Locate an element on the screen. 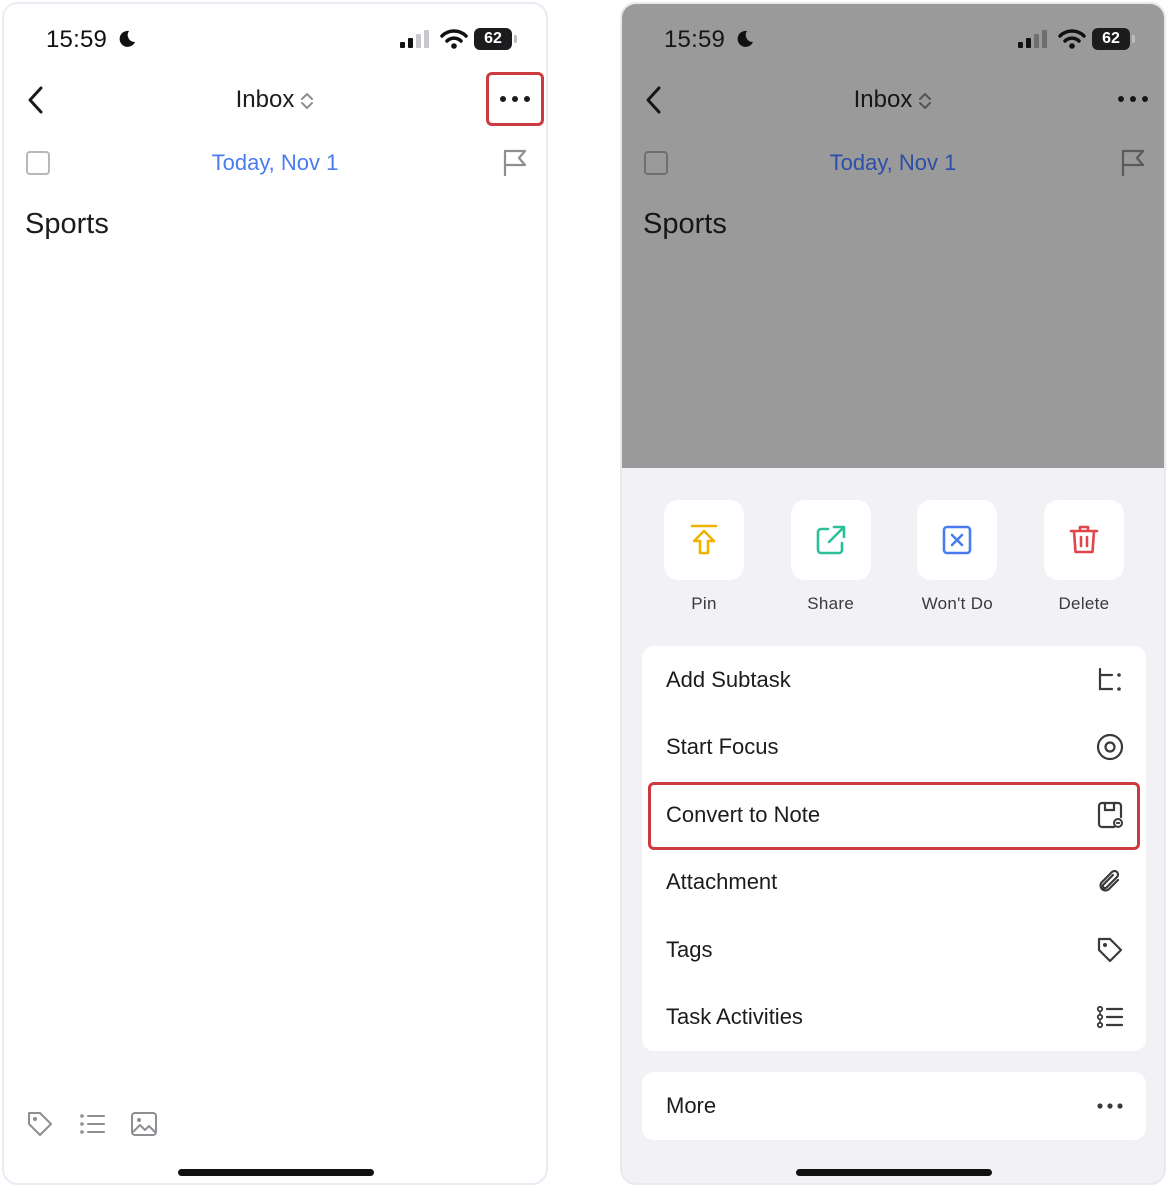 The width and height of the screenshot is (1168, 1186). wont-do-action: Won't Do is located at coordinates (957, 557).